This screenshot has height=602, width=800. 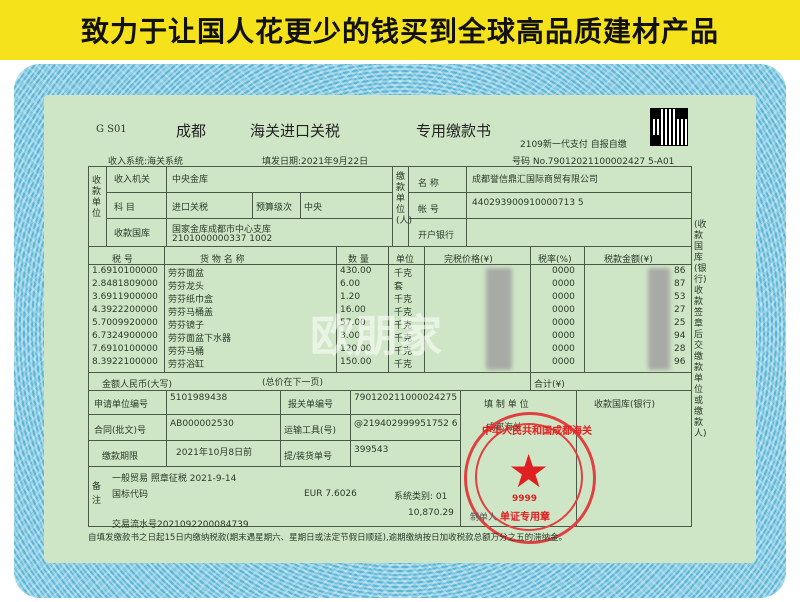 I want to click on collector-side-label: 收款单位, so click(x=97, y=197).